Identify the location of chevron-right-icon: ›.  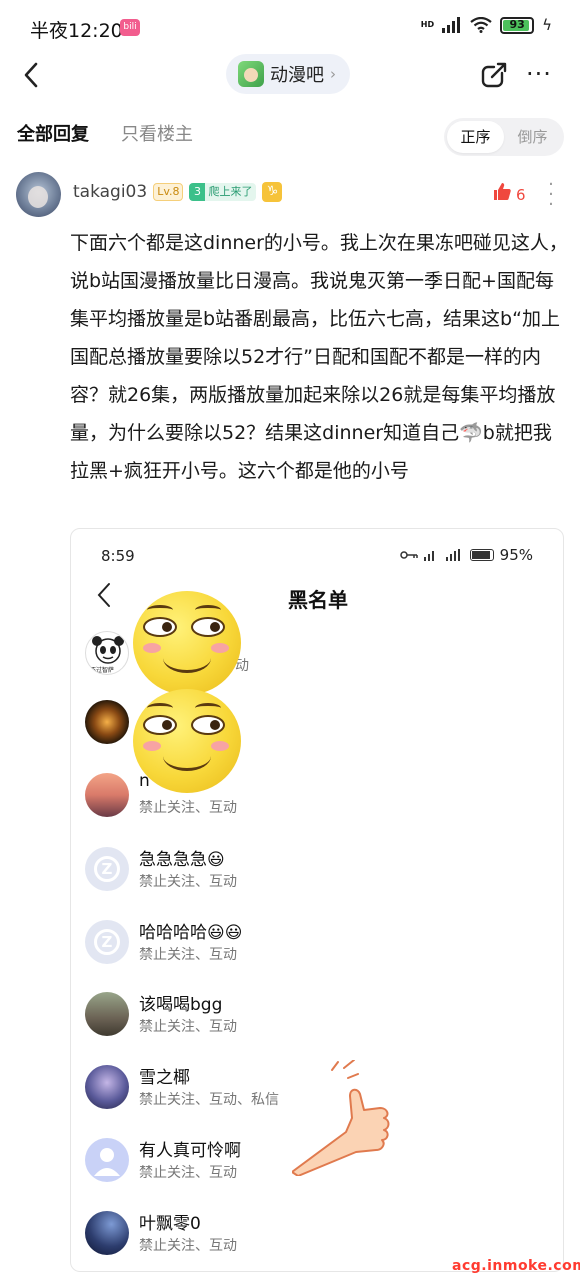
(333, 74).